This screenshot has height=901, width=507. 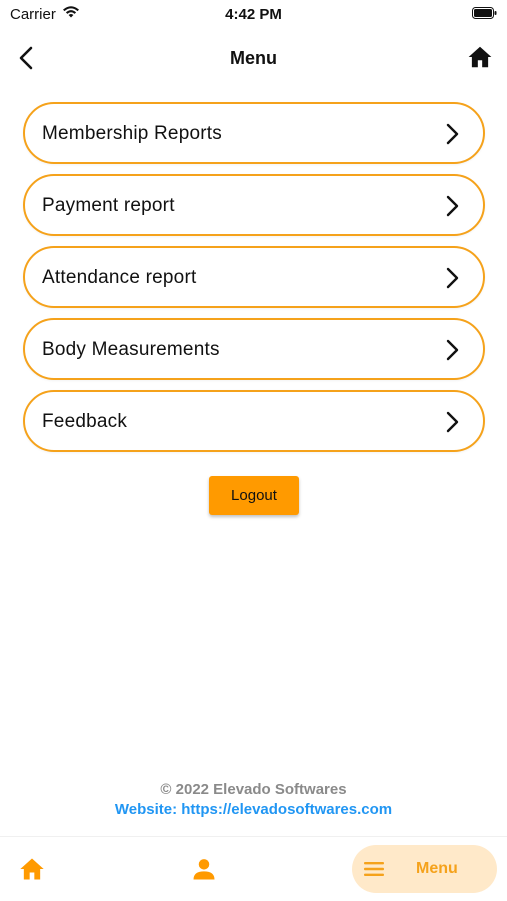 What do you see at coordinates (254, 277) in the screenshot?
I see `menu-item-attendance-report: Attendance report` at bounding box center [254, 277].